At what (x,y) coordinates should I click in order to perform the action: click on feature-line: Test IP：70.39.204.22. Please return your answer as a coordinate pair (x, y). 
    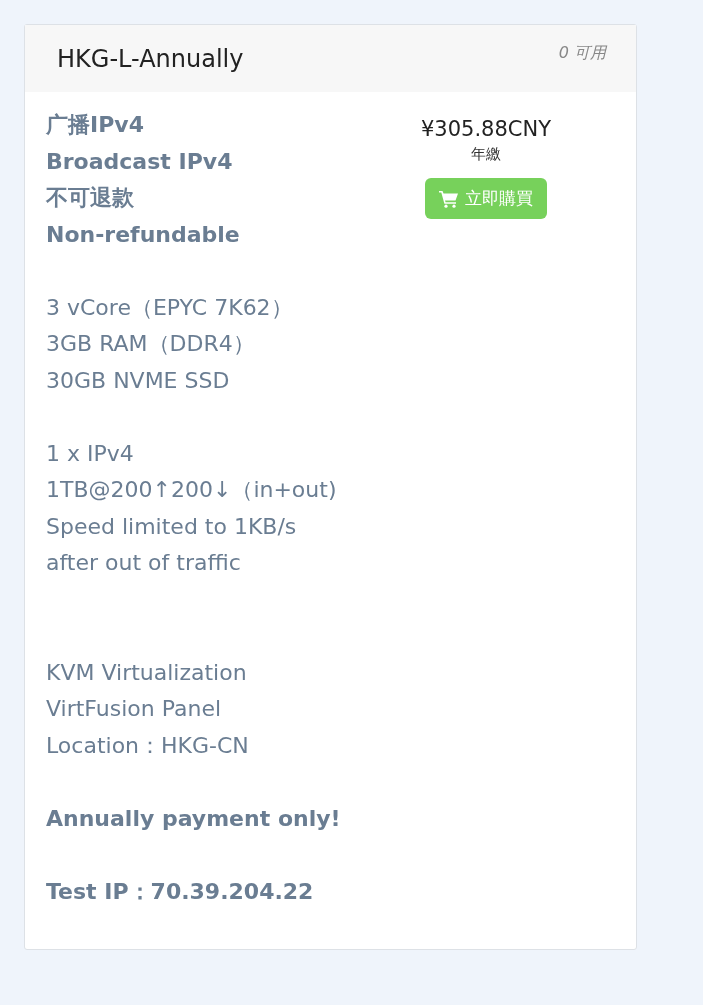
    Looking at the image, I should click on (180, 891).